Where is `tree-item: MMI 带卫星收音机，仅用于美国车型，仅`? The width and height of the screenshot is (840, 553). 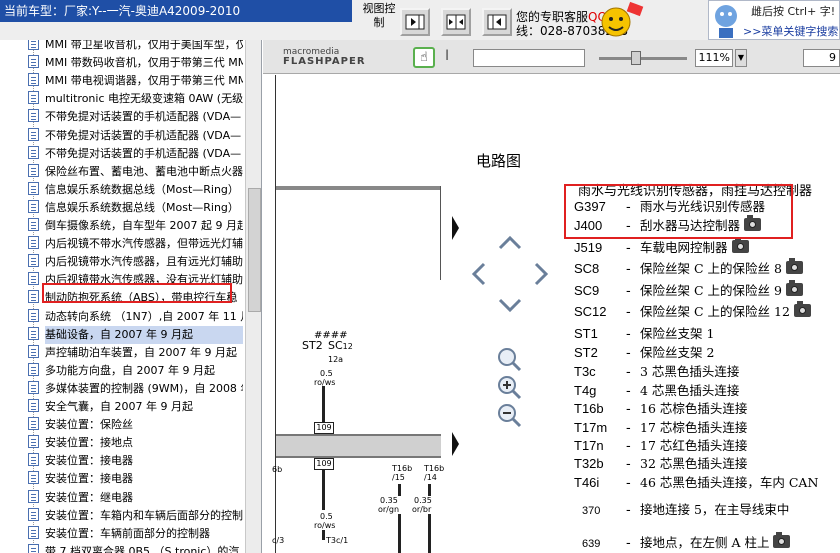 tree-item: MMI 带卫星收音机，仅用于美国车型，仅 is located at coordinates (135, 47).